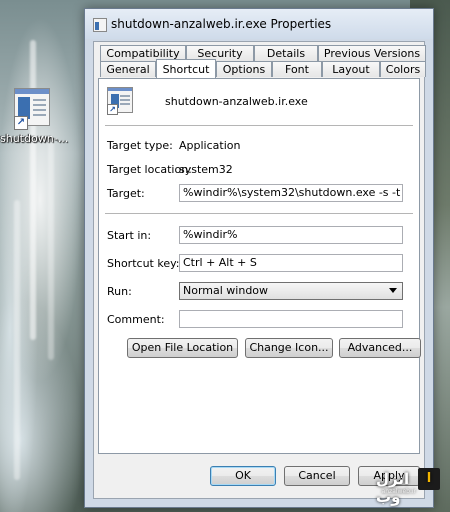  I want to click on watermark-logo: ا انزل وب anzalweb.ir, so click(408, 487).